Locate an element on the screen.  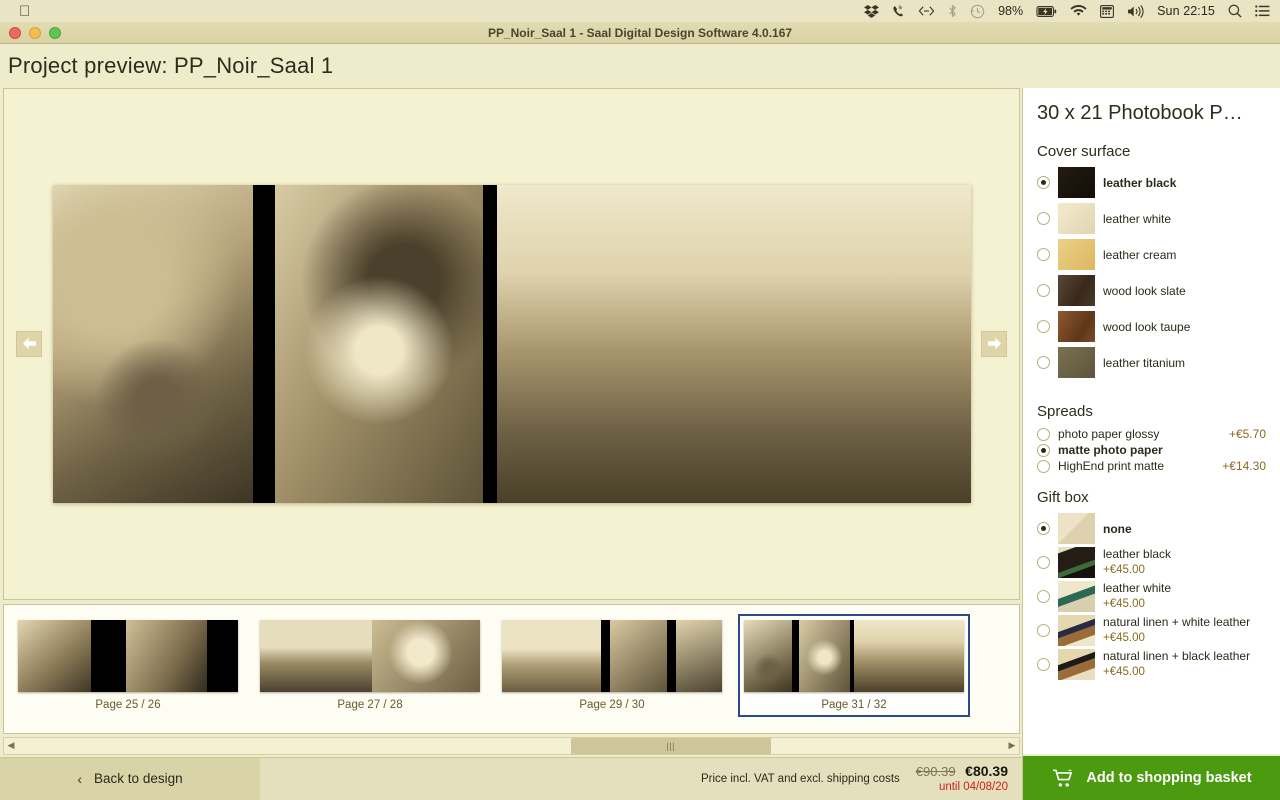
spread-option-price: +€5.70 is located at coordinates (1247, 434).